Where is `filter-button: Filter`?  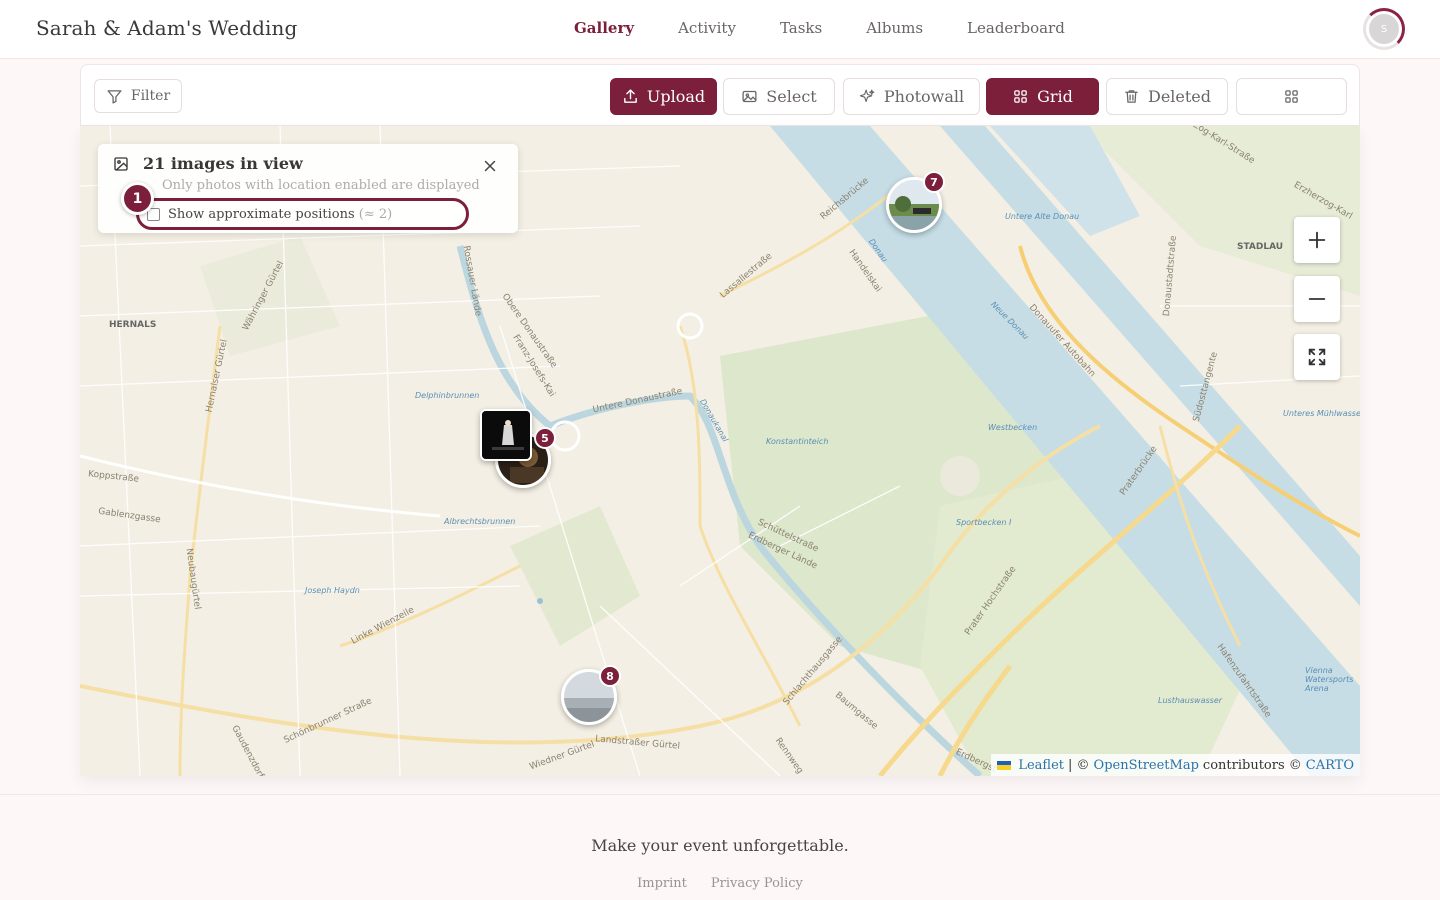
filter-button: Filter is located at coordinates (138, 96).